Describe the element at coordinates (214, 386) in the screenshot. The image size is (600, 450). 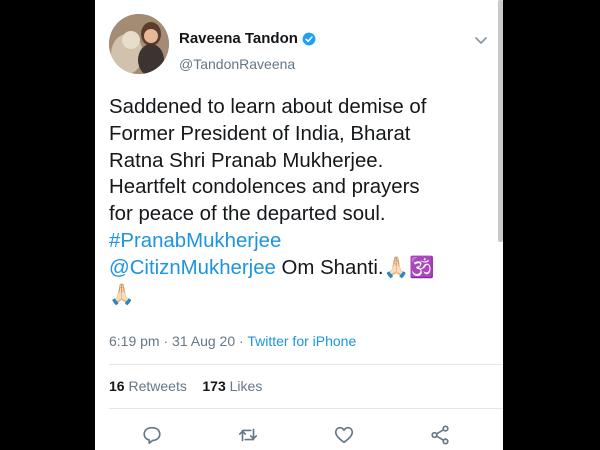
I see `likes-count: 173` at that location.